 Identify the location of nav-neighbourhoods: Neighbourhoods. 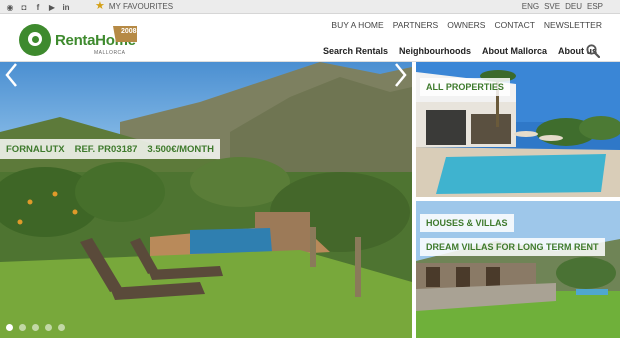
(435, 51).